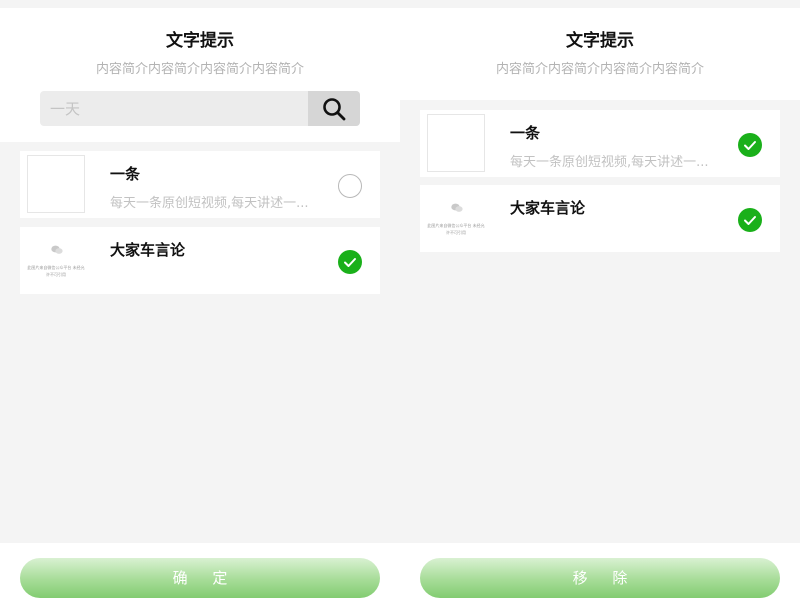 This screenshot has width=800, height=605. What do you see at coordinates (600, 578) in the screenshot?
I see `remove-button: 移 除` at bounding box center [600, 578].